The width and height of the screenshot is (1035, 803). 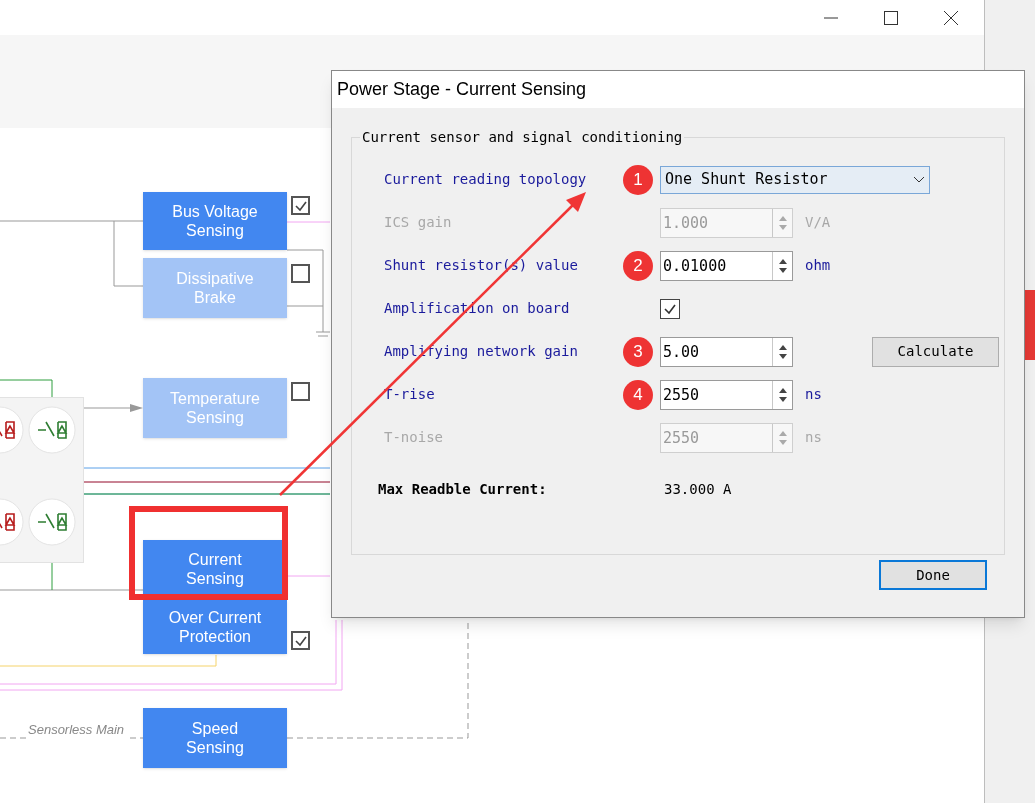 I want to click on module-block: Dissipative Brake, so click(x=215, y=288).